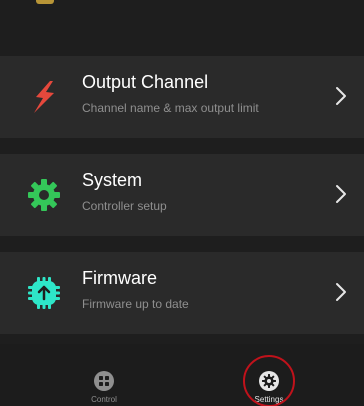 The width and height of the screenshot is (364, 406). Describe the element at coordinates (112, 180) in the screenshot. I see `menu-item-title: System` at that location.